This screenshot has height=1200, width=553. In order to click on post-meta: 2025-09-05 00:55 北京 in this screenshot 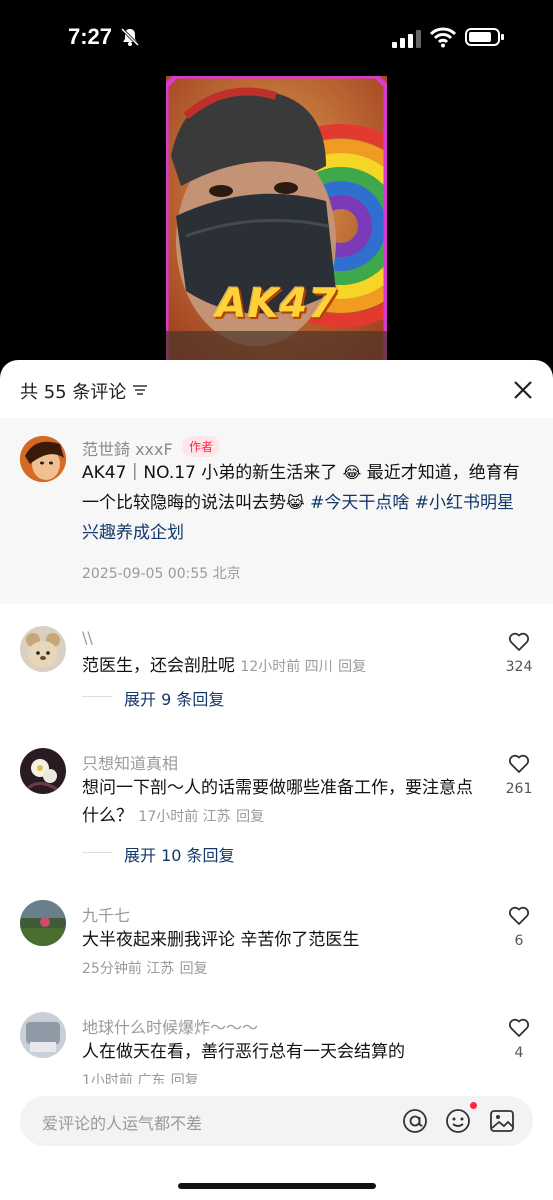, I will do `click(161, 574)`.